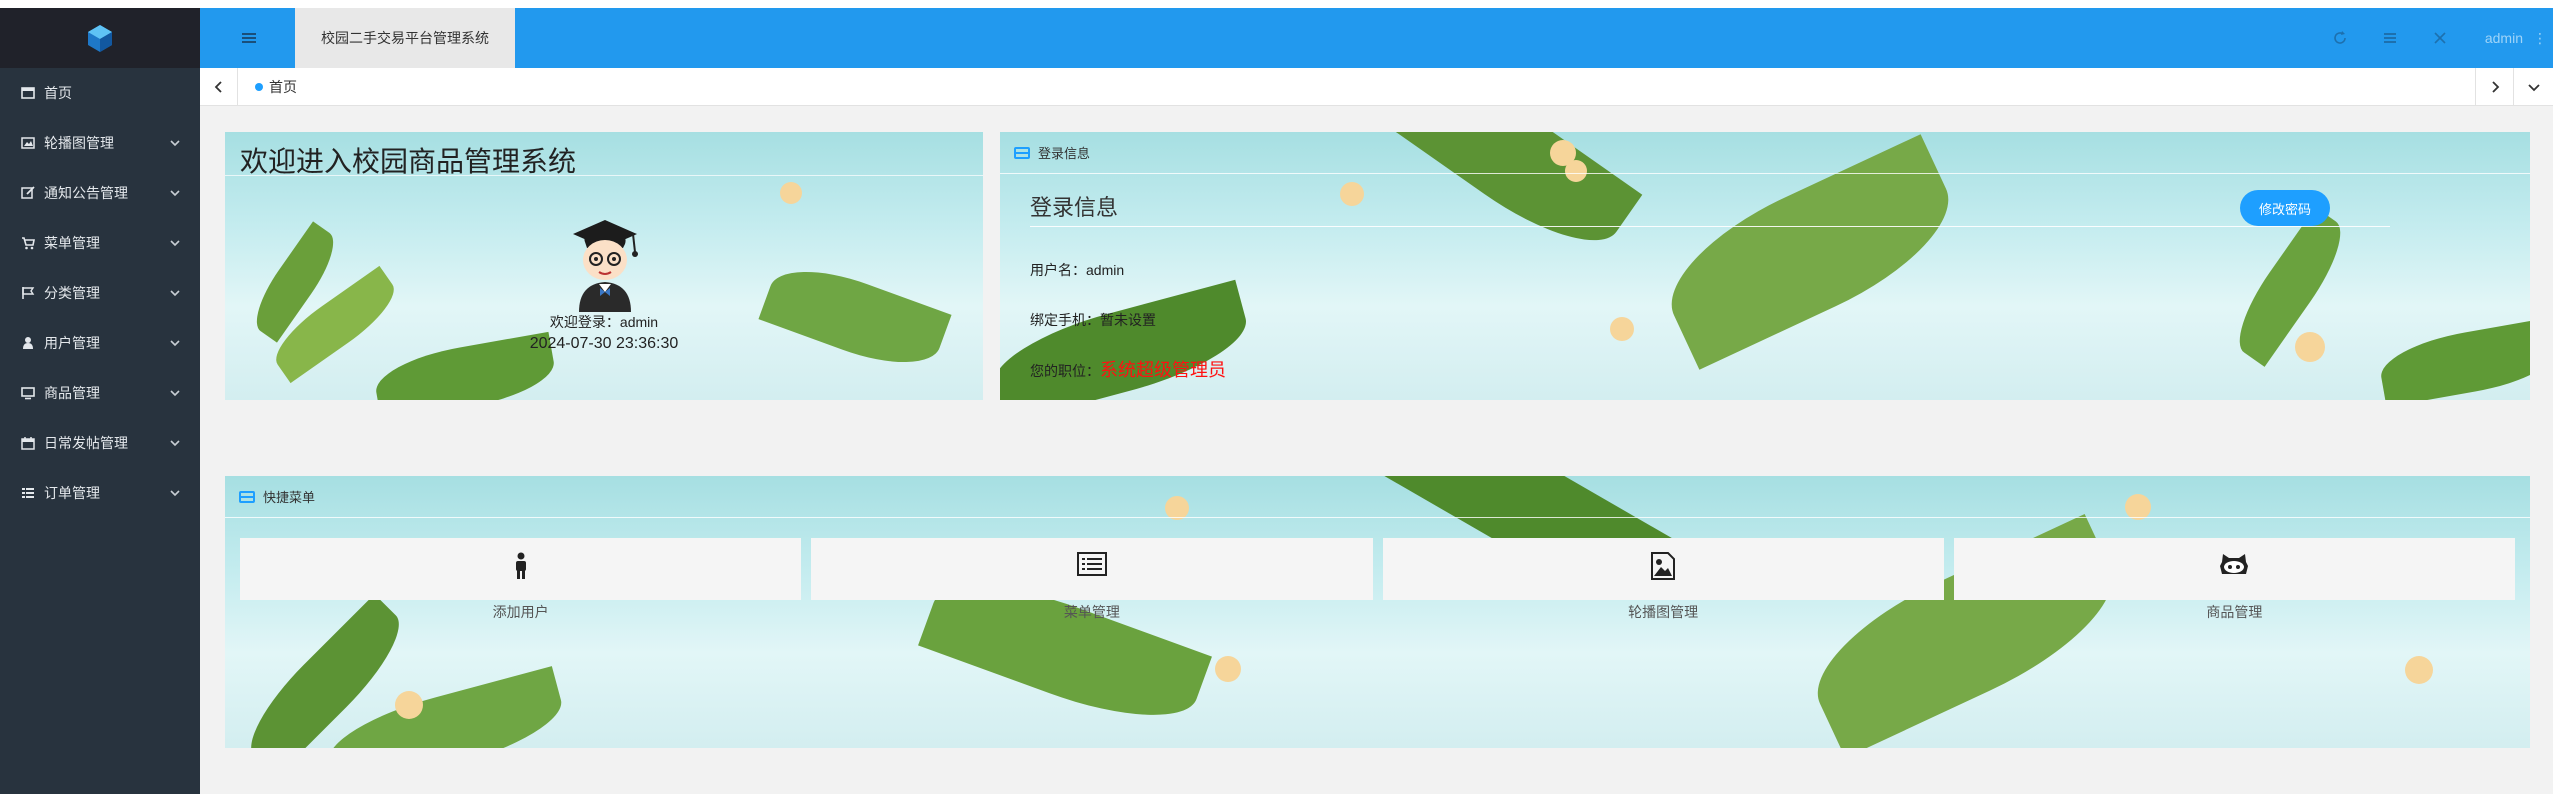 The height and width of the screenshot is (794, 2553). What do you see at coordinates (1376, 87) in the screenshot?
I see `tab-bar: 首页` at bounding box center [1376, 87].